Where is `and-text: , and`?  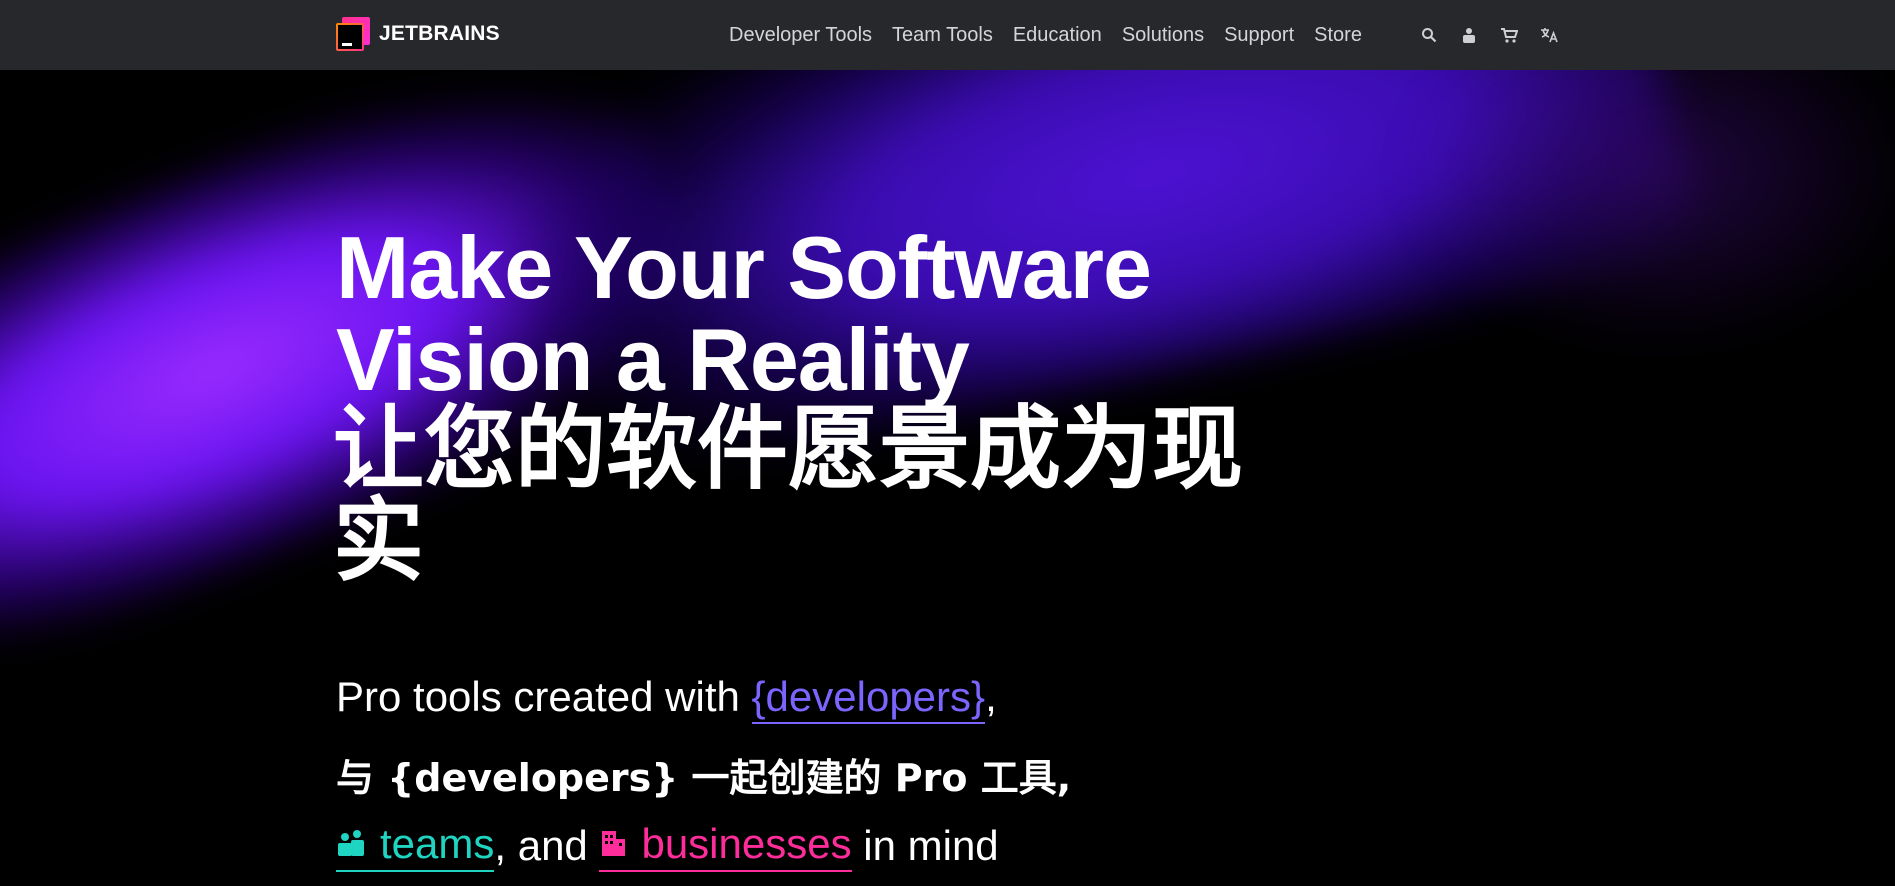
and-text: , and is located at coordinates (547, 845).